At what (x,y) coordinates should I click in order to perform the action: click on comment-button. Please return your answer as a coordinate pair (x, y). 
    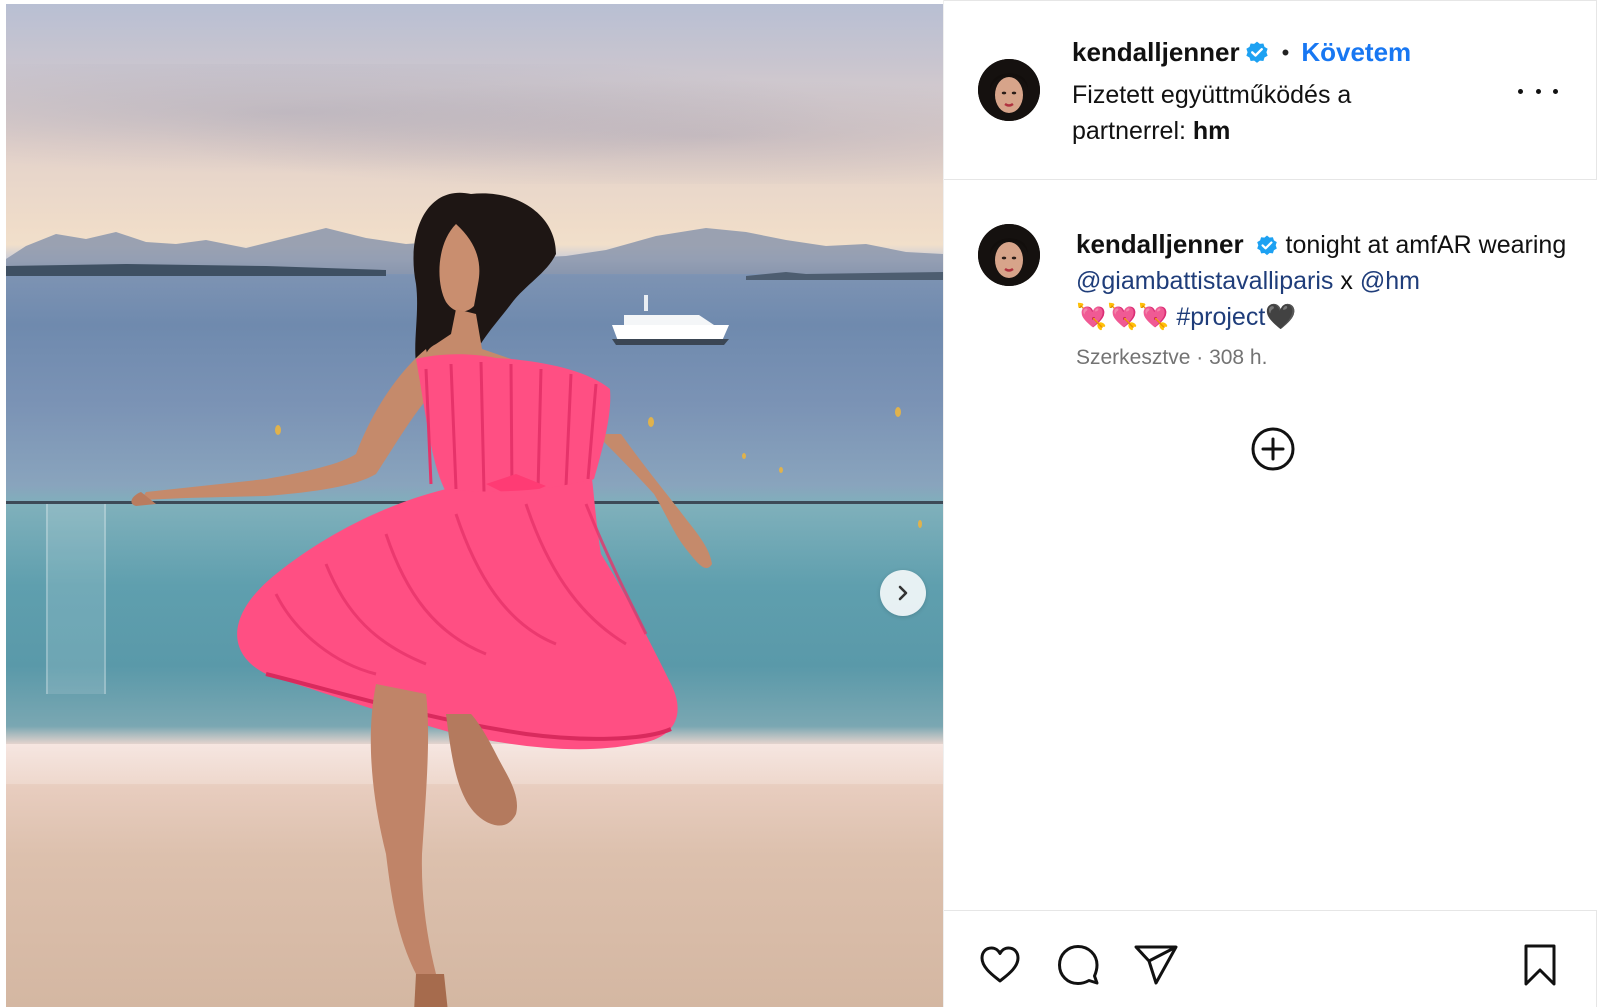
    Looking at the image, I should click on (1078, 965).